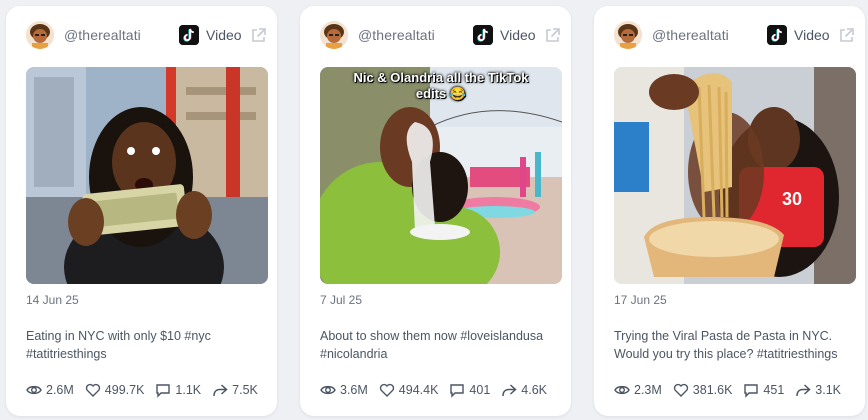 The image size is (868, 420). I want to click on comments-stat: 451, so click(763, 390).